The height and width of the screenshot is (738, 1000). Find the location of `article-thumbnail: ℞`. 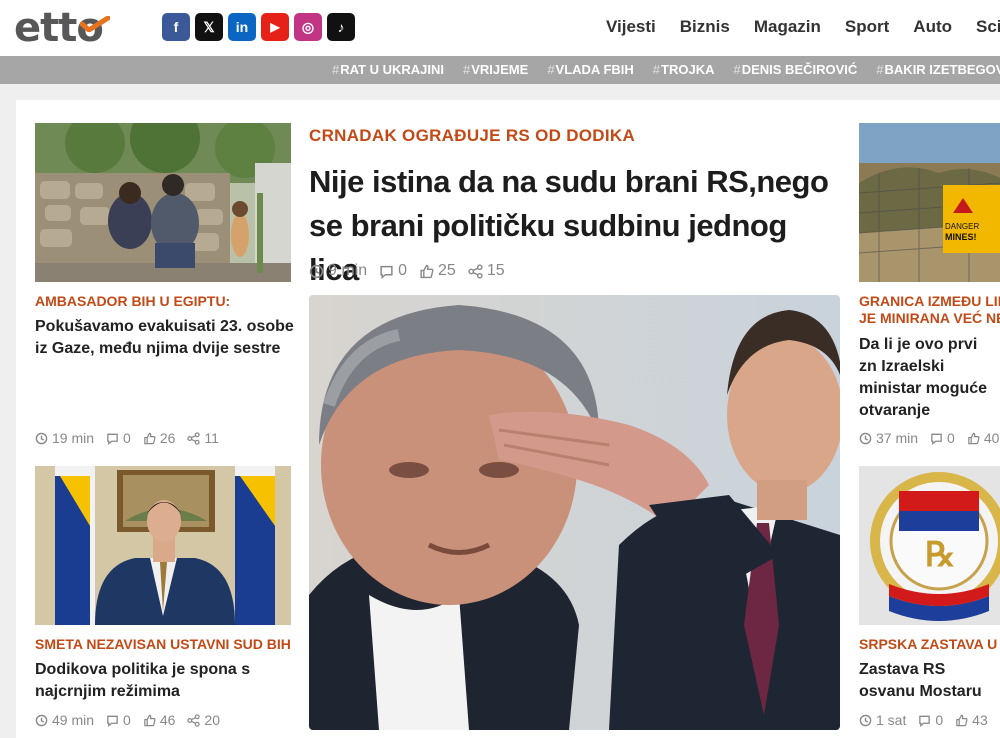

article-thumbnail: ℞ is located at coordinates (929, 545).